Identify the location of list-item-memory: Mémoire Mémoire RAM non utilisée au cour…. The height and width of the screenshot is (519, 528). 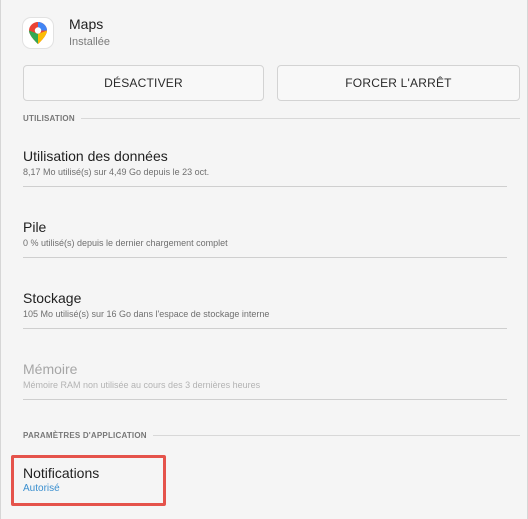
(265, 380).